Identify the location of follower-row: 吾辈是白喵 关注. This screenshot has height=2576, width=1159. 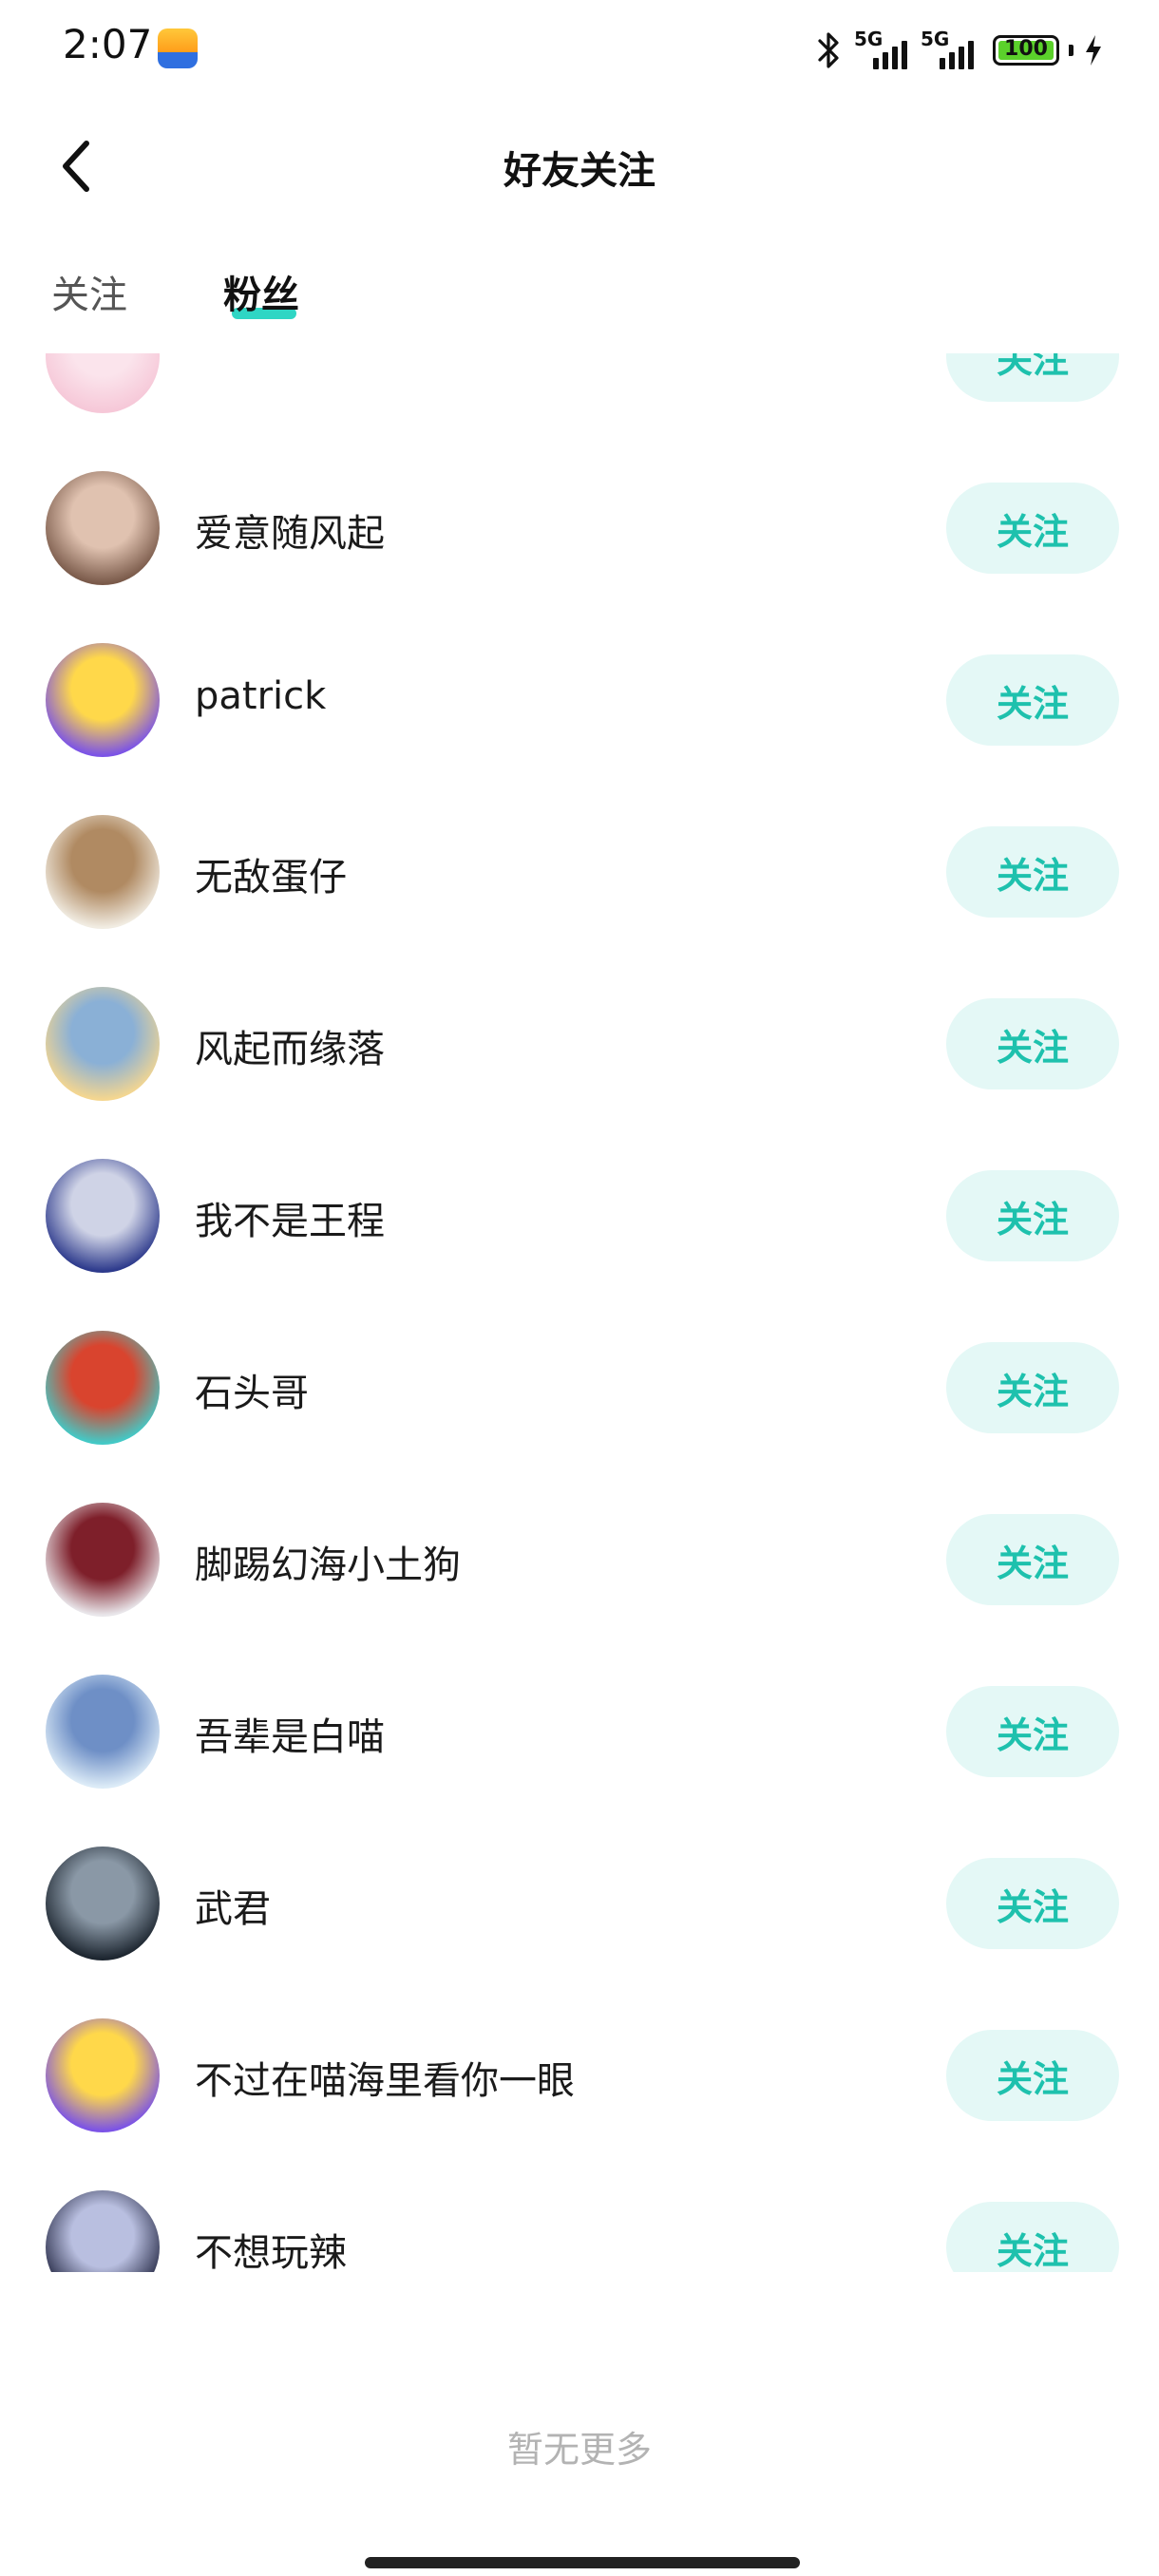
(579, 1731).